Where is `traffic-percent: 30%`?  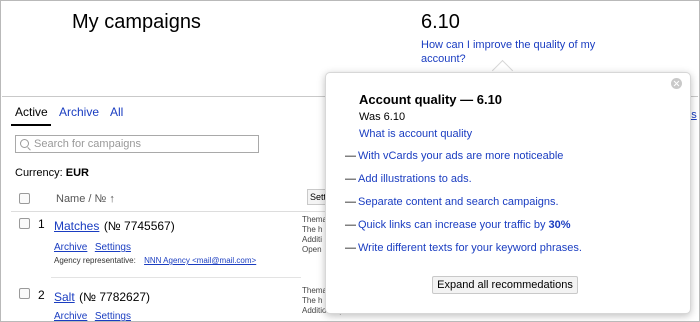
traffic-percent: 30% is located at coordinates (559, 225).